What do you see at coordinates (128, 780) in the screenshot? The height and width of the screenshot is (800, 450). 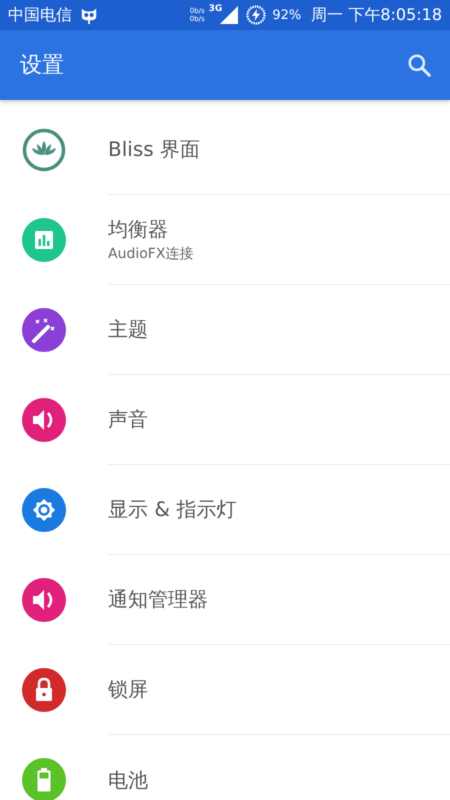 I see `item-title: 电池` at bounding box center [128, 780].